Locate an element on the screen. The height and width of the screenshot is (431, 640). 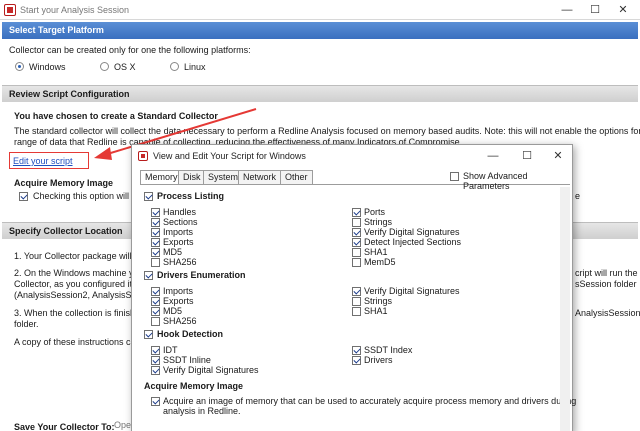
maximize-button: ☐ is located at coordinates (595, 10).